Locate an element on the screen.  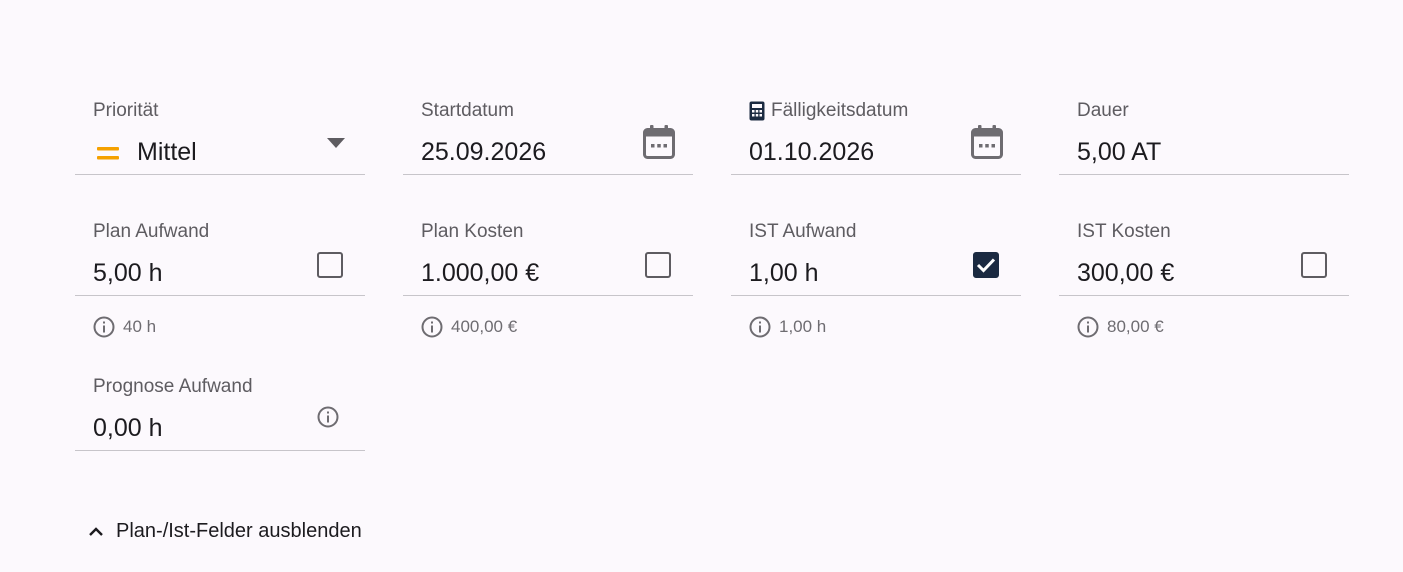
plan-kosten-hint: 400,00 € is located at coordinates (469, 327).